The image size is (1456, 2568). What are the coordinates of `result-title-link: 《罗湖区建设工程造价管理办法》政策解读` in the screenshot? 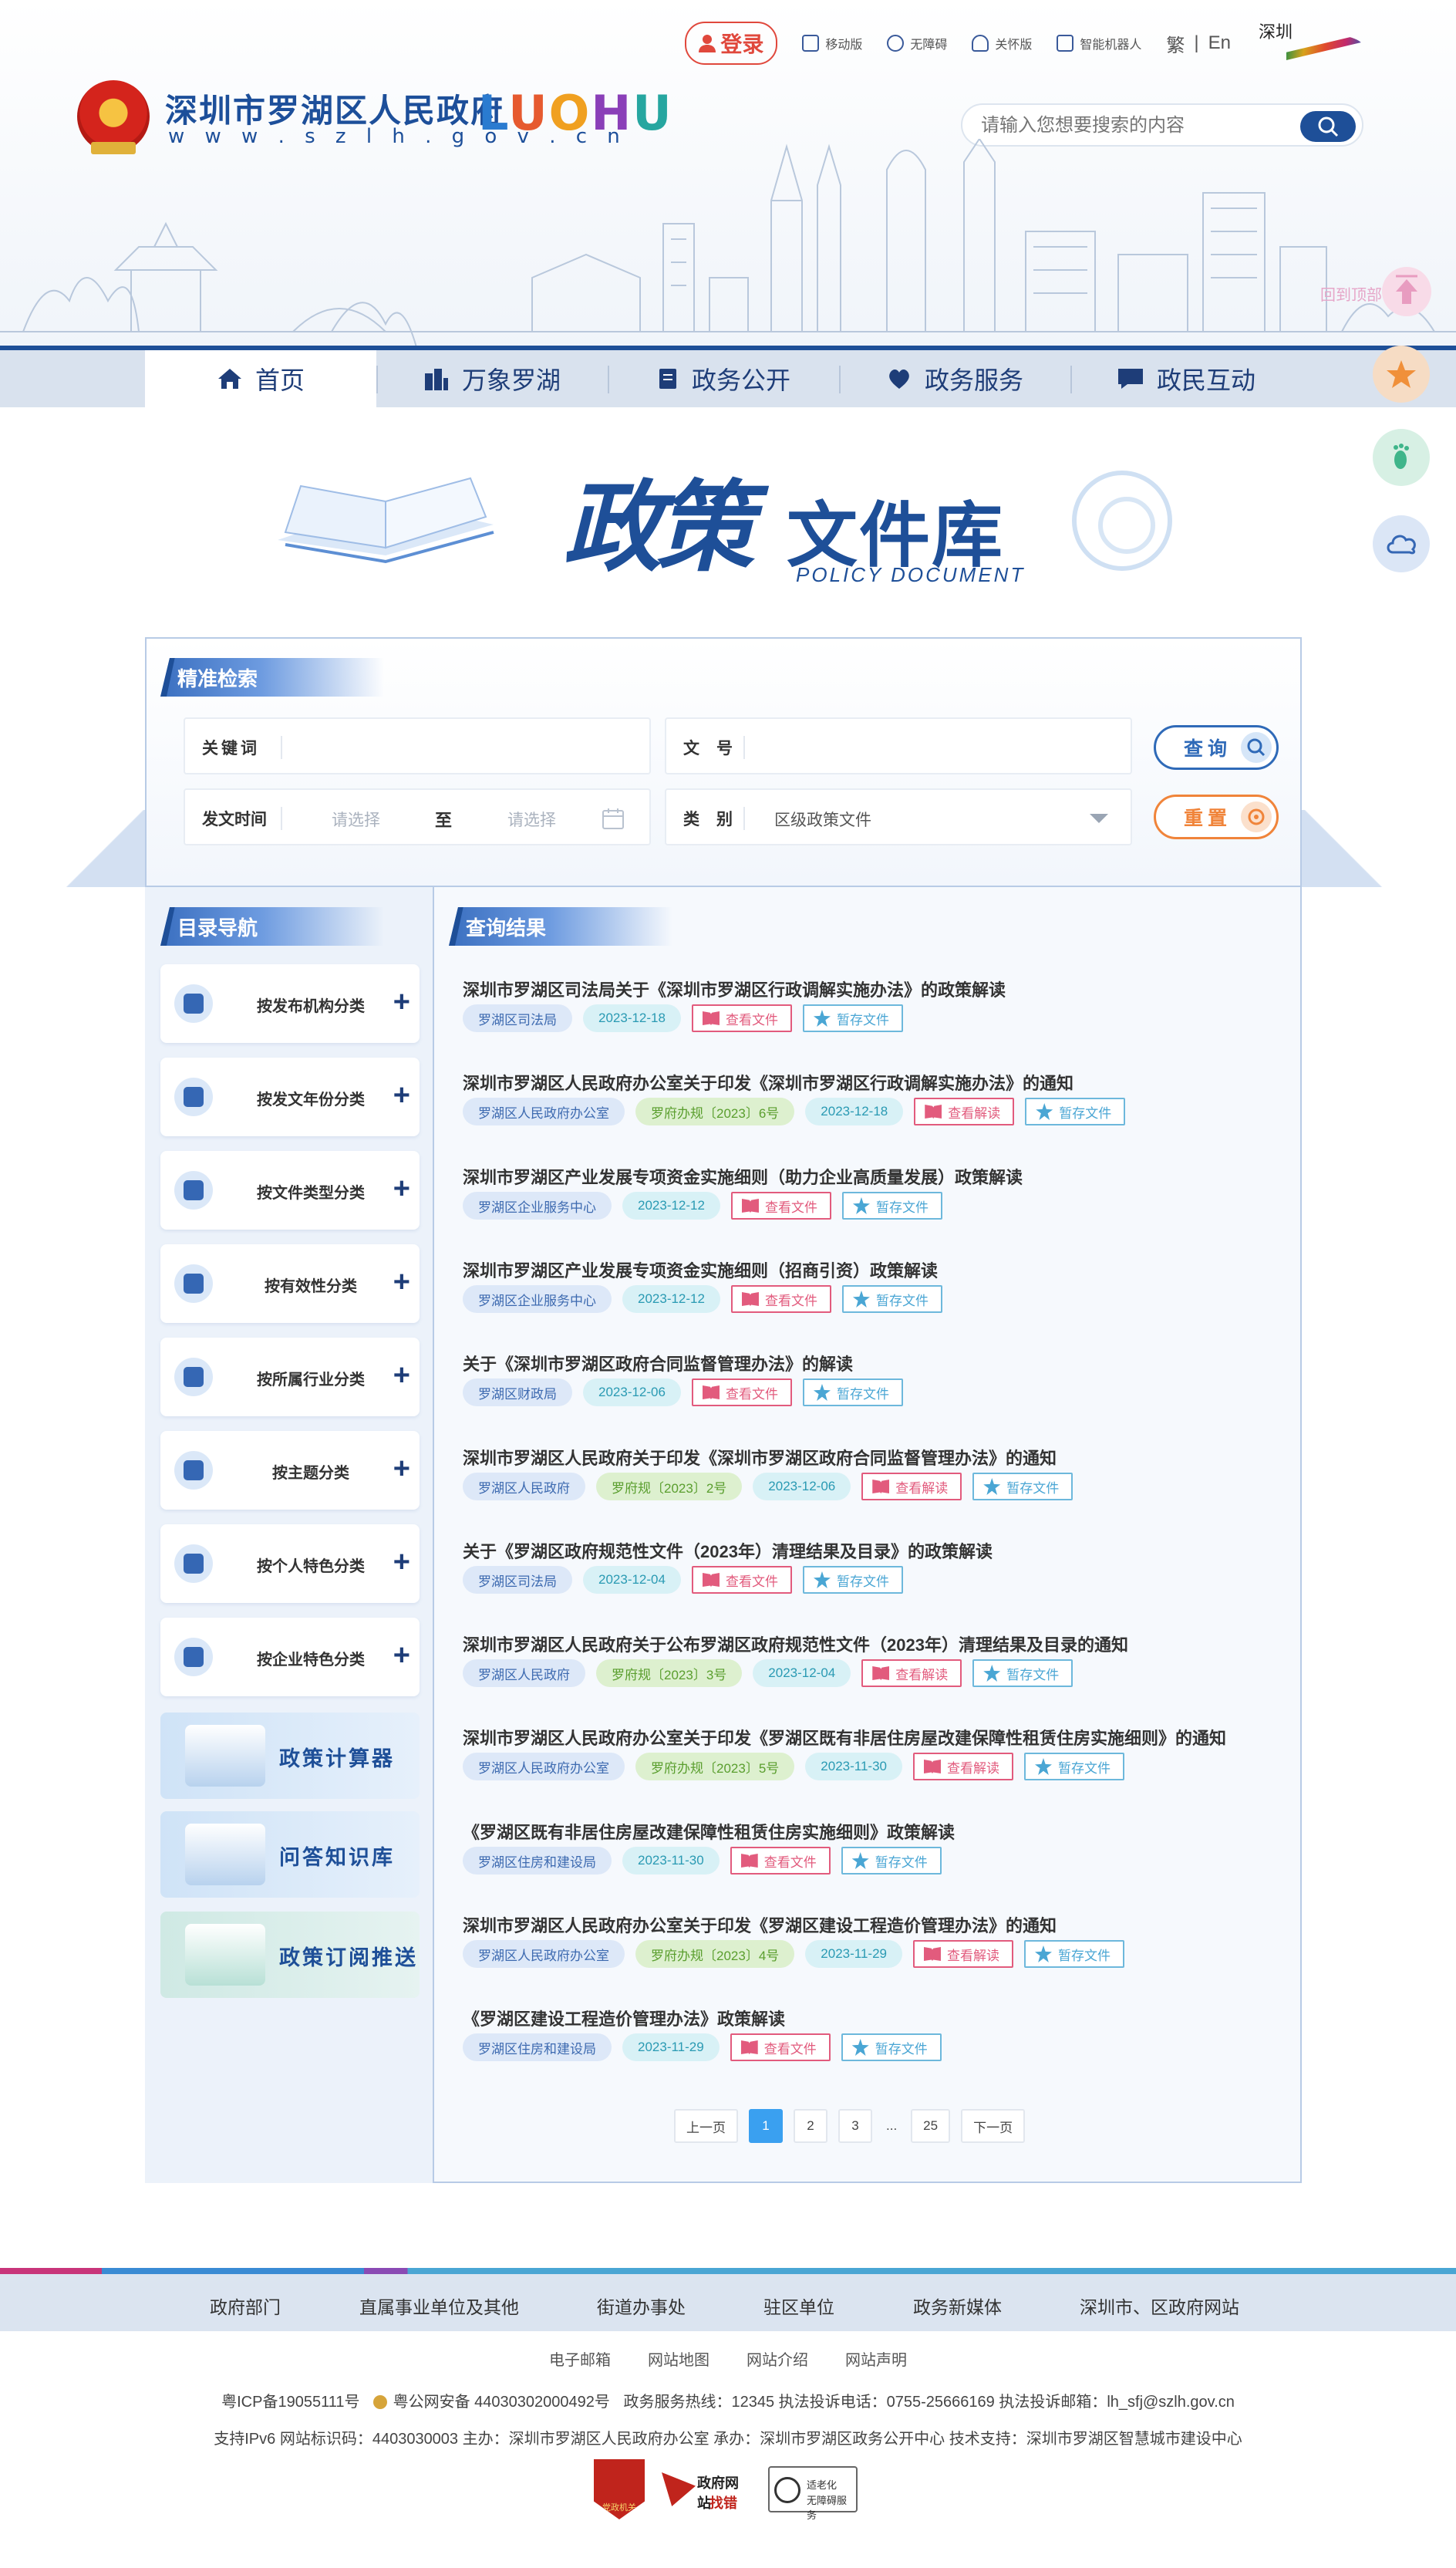 It's located at (872, 2018).